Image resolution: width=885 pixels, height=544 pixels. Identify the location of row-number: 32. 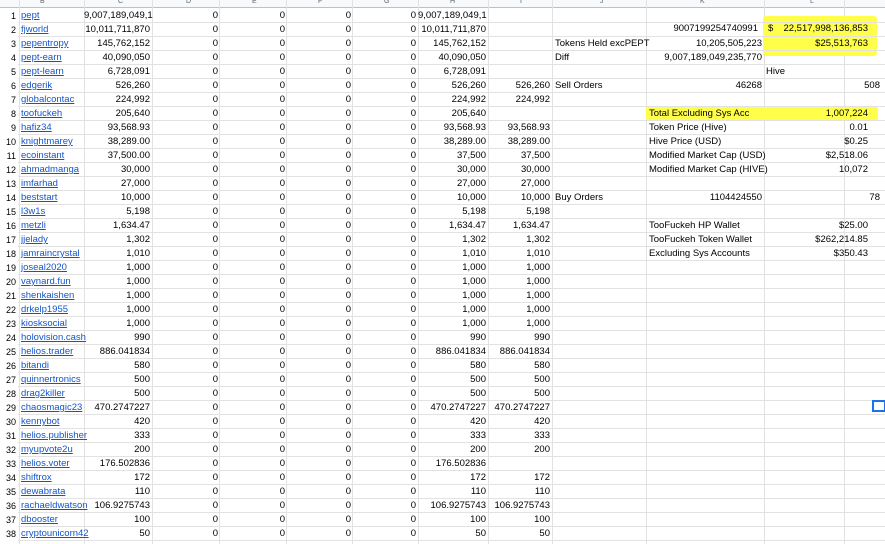
(9, 450).